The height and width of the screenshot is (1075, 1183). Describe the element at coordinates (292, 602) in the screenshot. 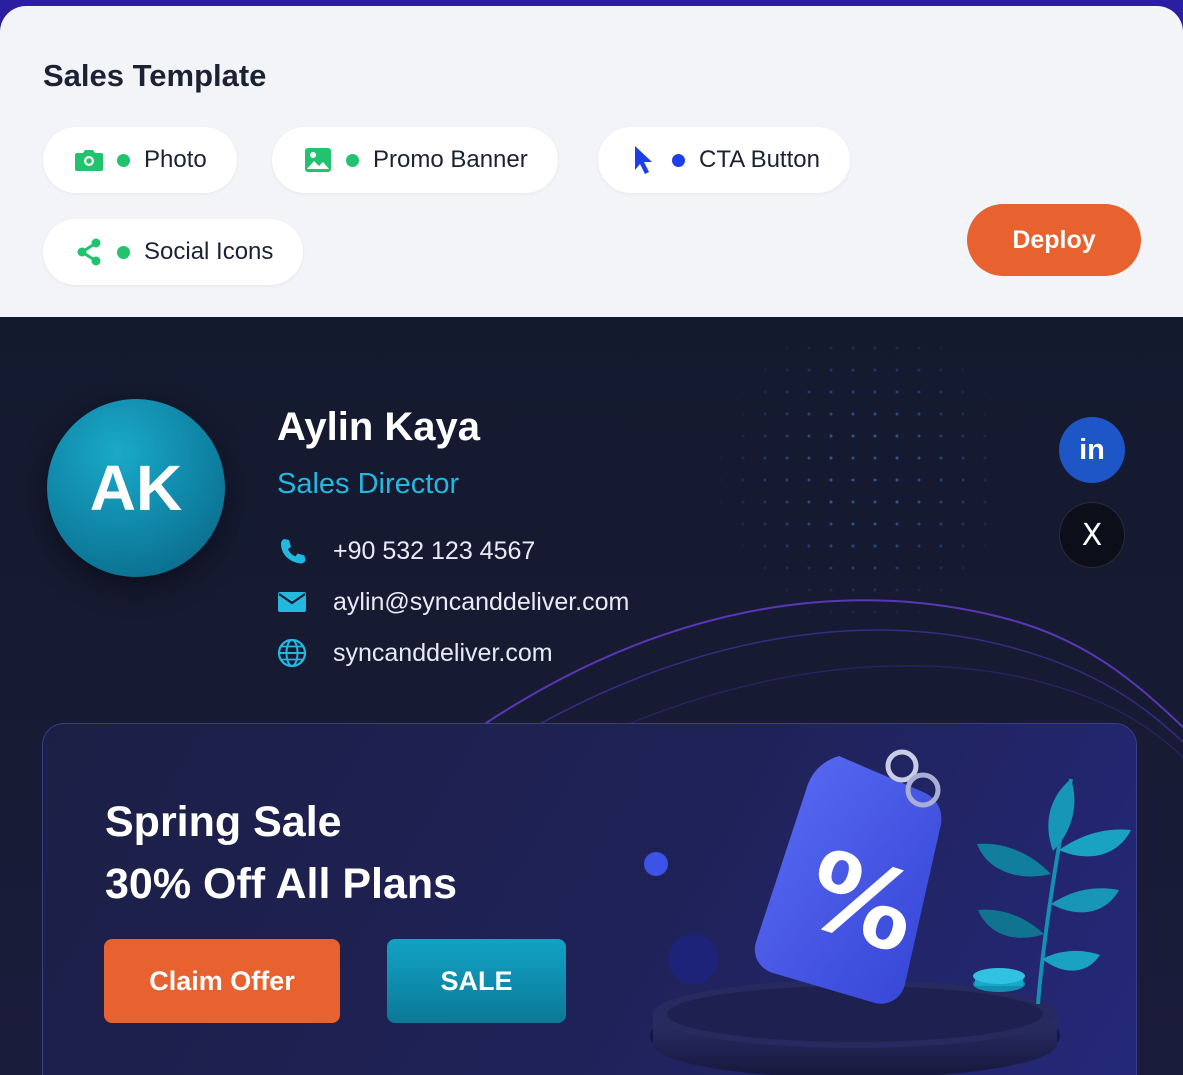

I see `mail-icon` at that location.